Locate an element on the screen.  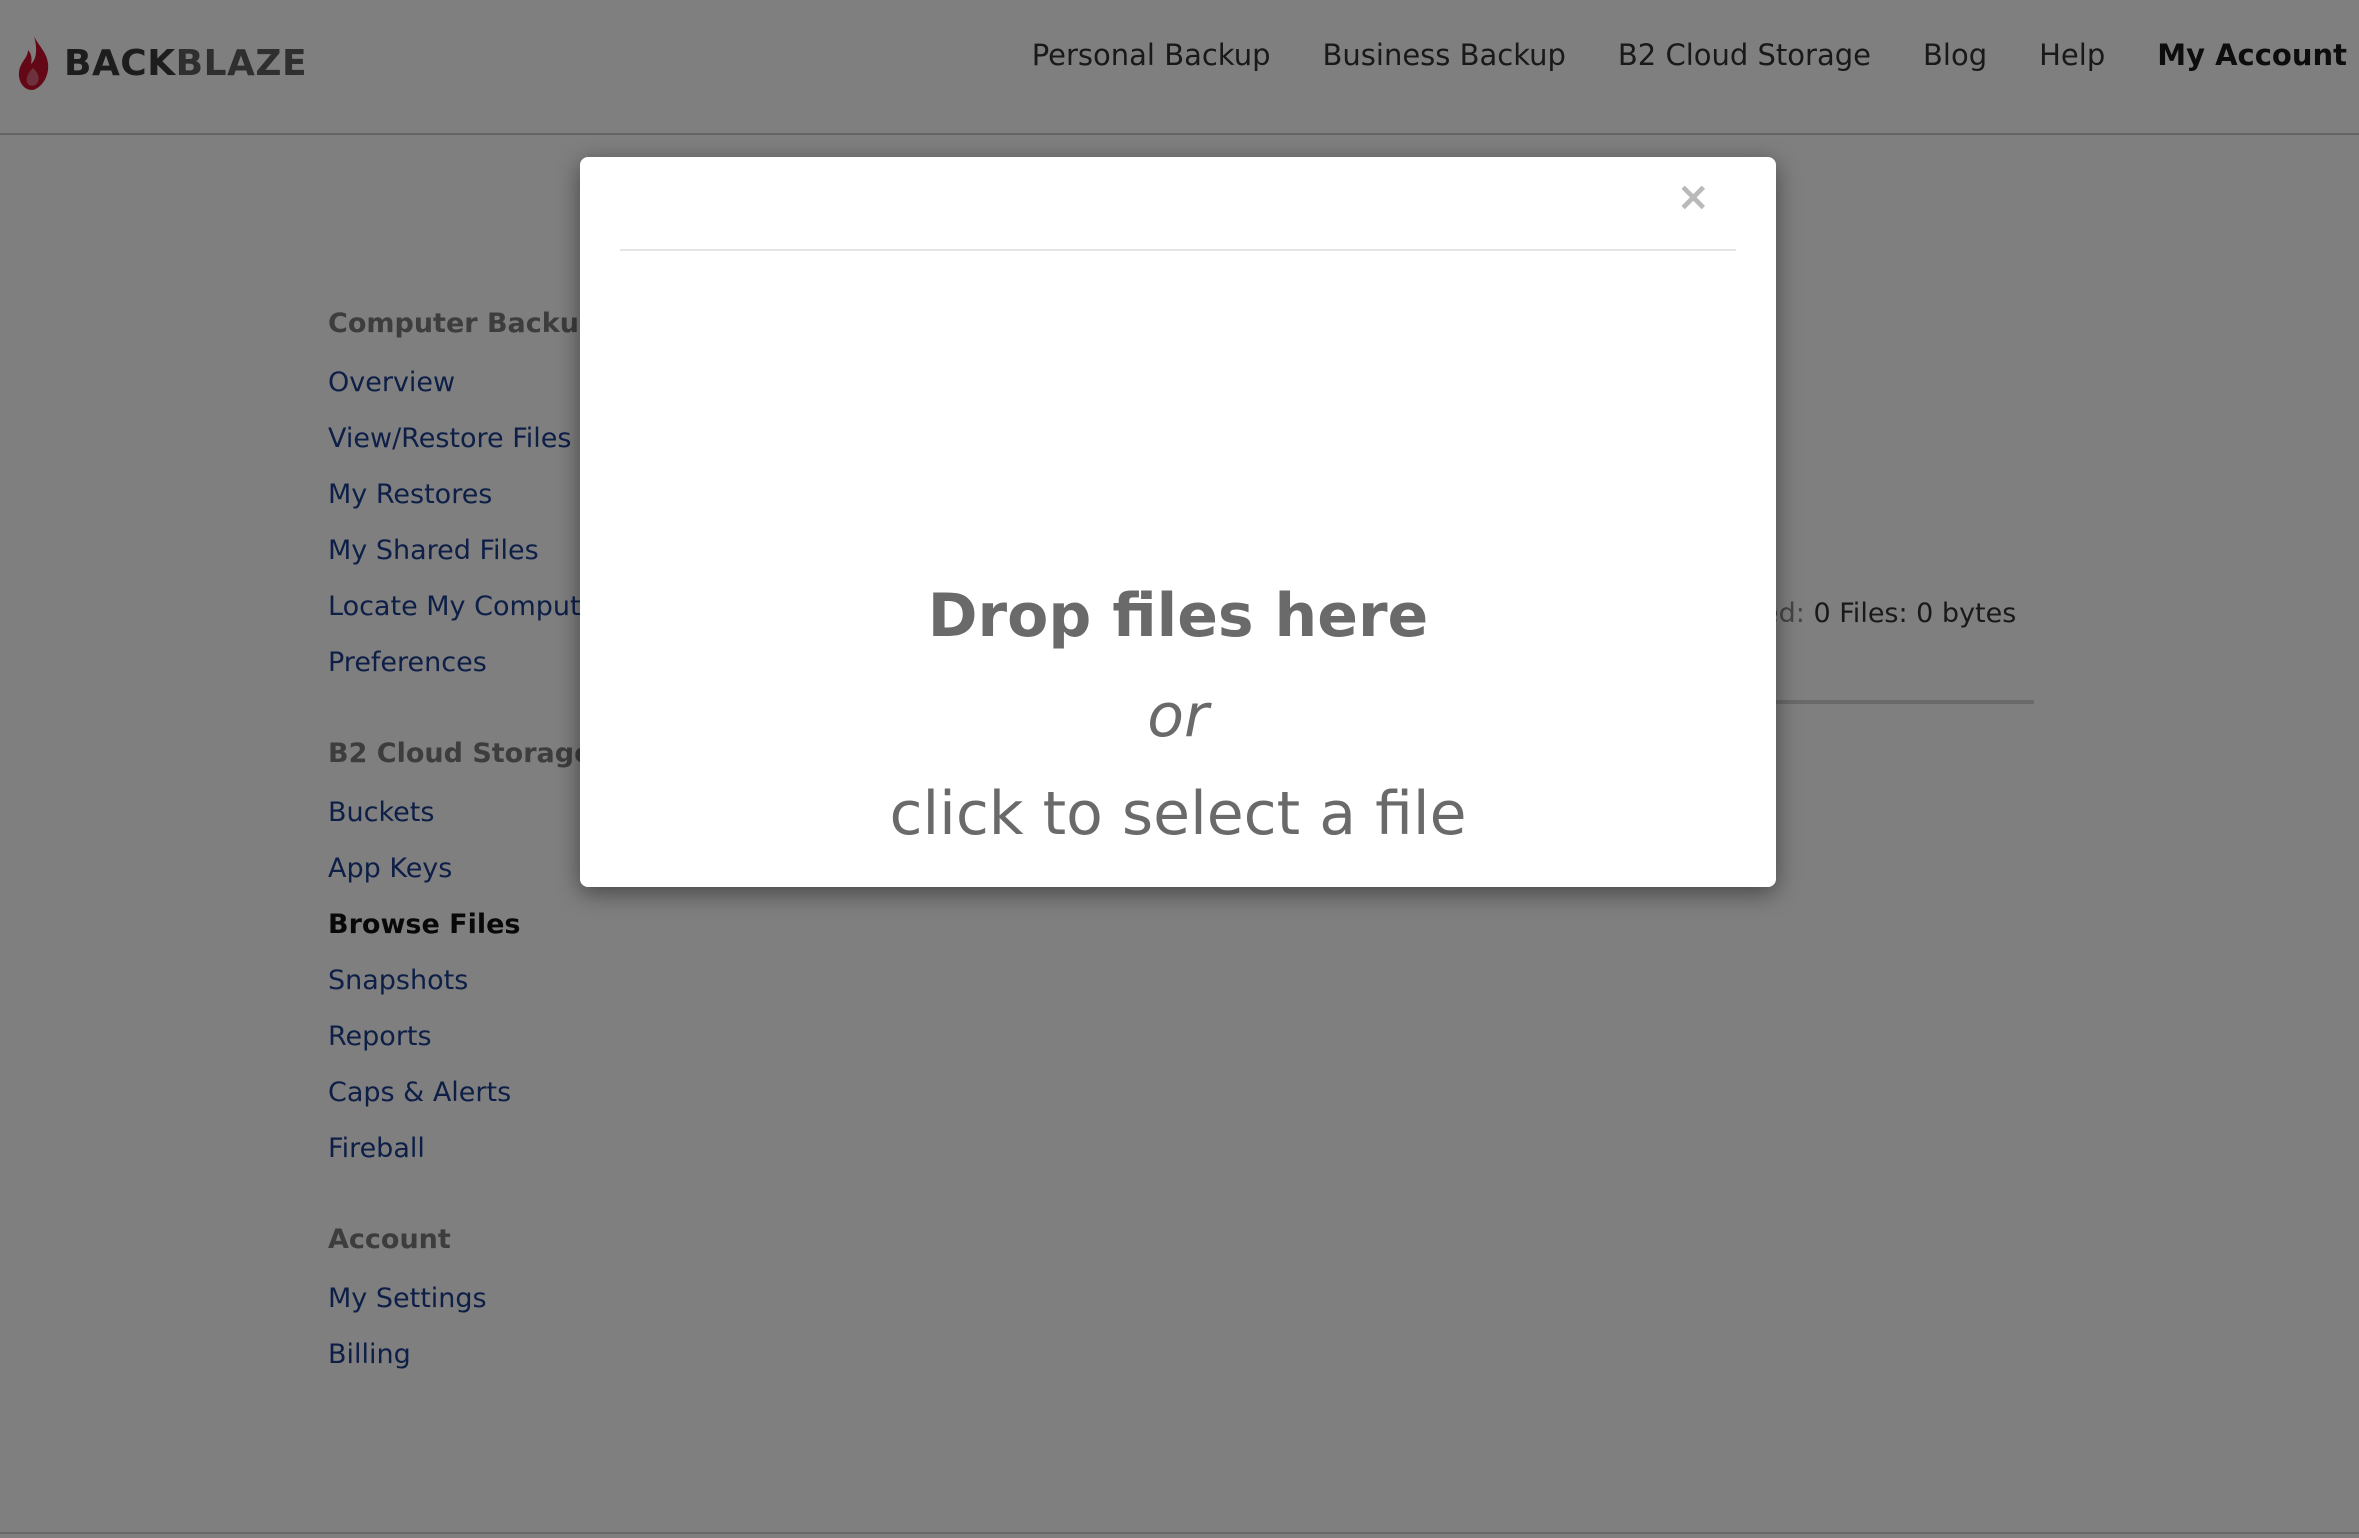
close-icon: × is located at coordinates (1693, 197).